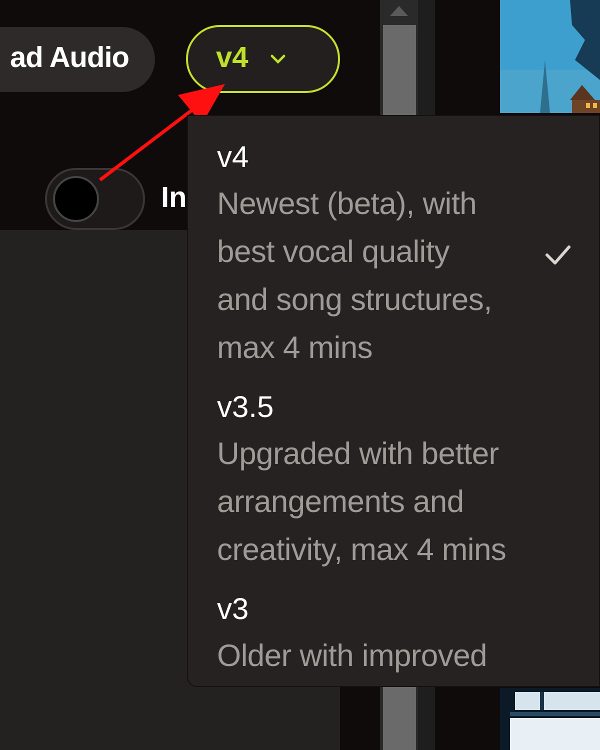  I want to click on model-select: v4, so click(263, 59).